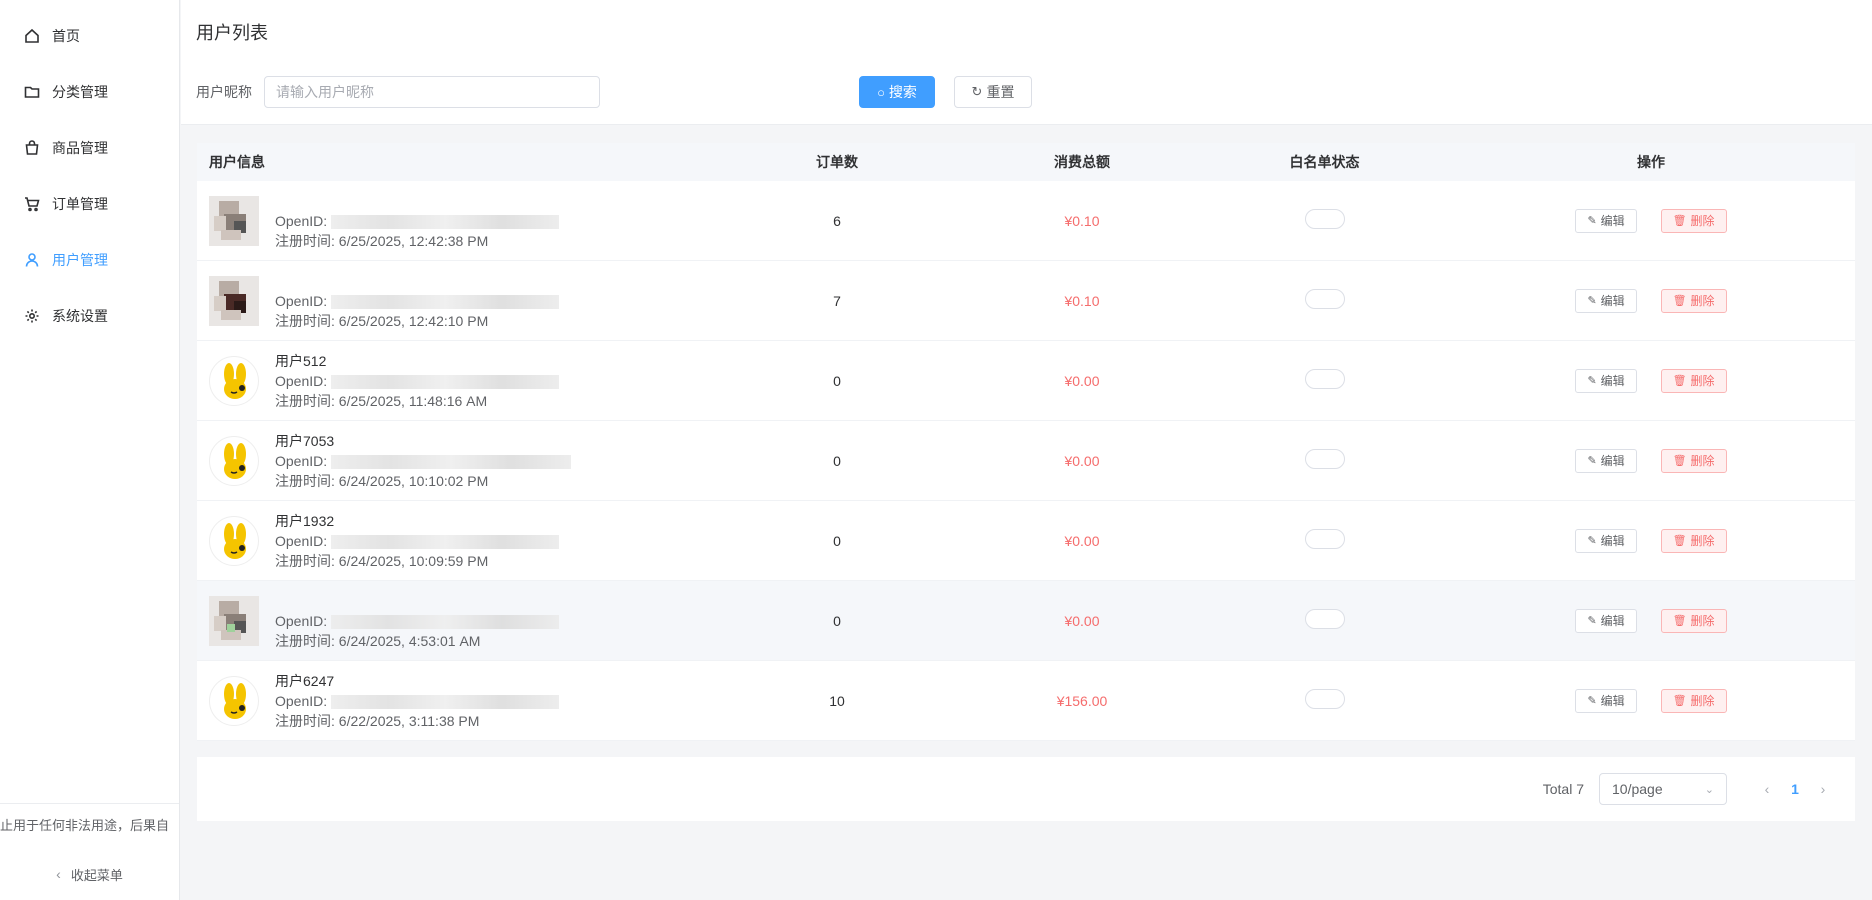  Describe the element at coordinates (89, 204) in the screenshot. I see `sidebar-item-orders: 订单管理` at that location.